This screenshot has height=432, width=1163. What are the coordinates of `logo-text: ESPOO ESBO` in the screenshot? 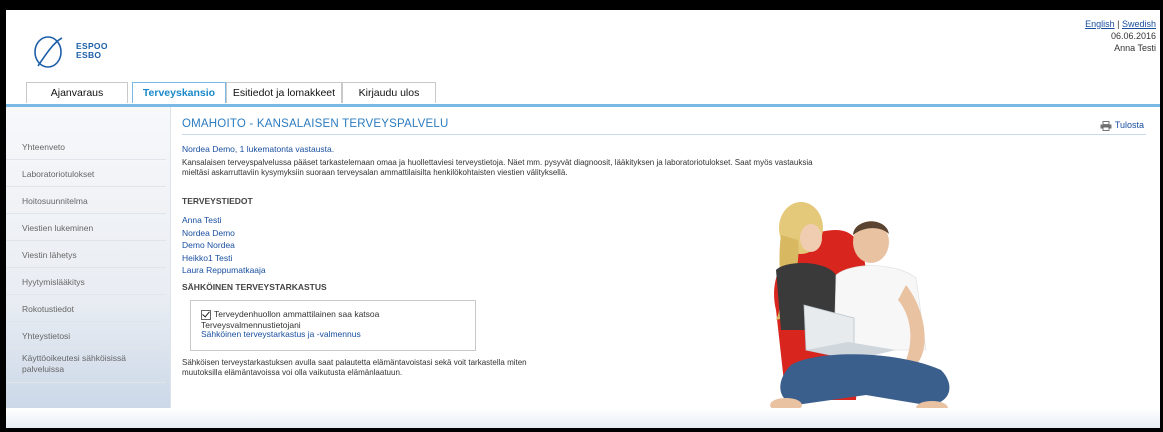 It's located at (92, 51).